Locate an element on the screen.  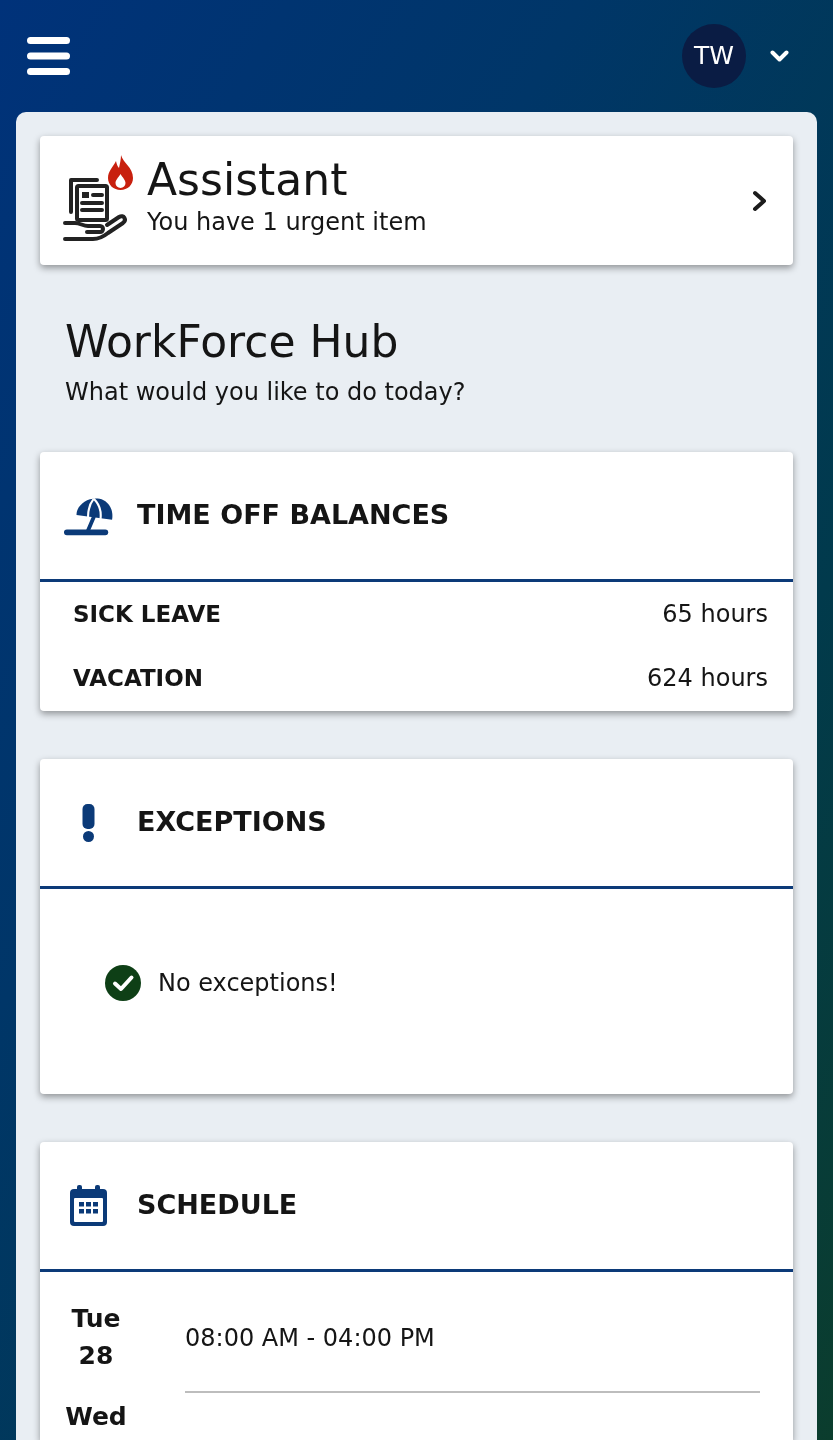
exclamation-icon is located at coordinates (88, 822).